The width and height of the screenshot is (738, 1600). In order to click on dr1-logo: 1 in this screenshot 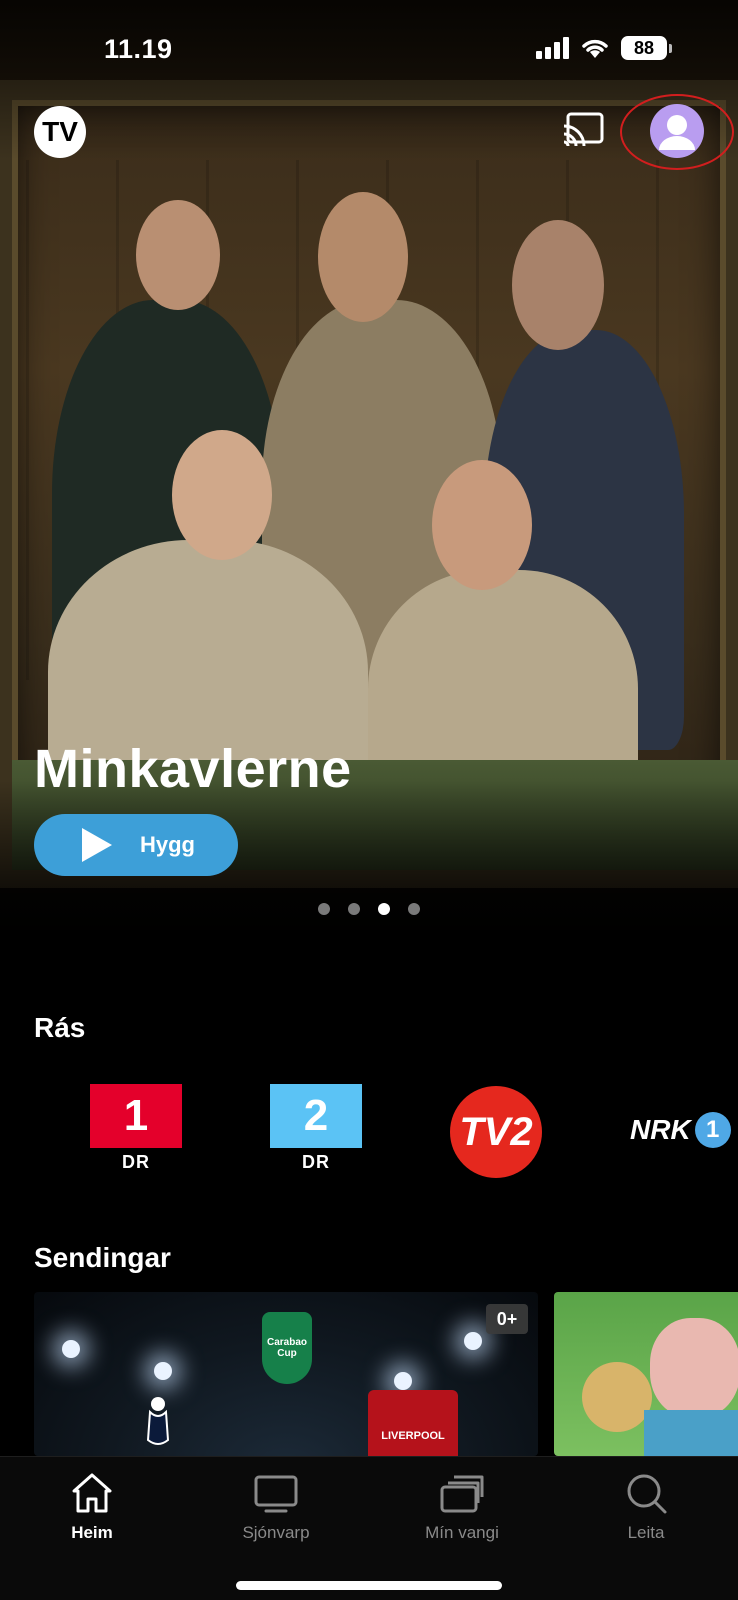, I will do `click(136, 1116)`.